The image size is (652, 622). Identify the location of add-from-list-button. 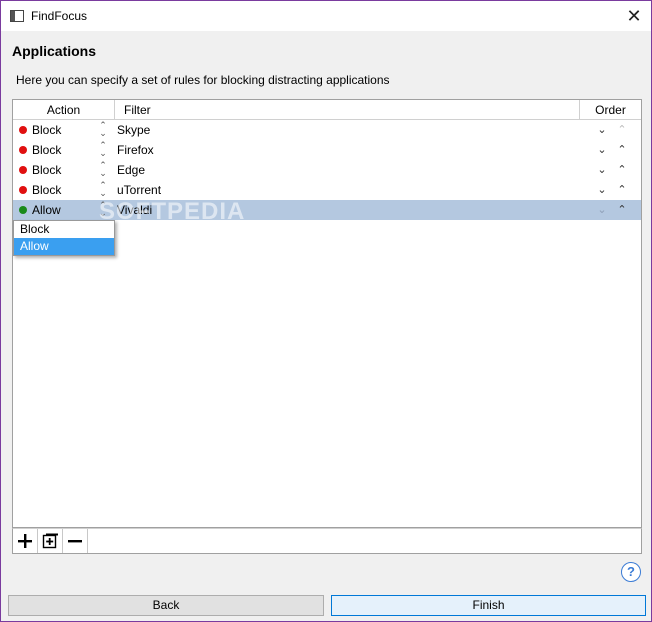
(50, 541).